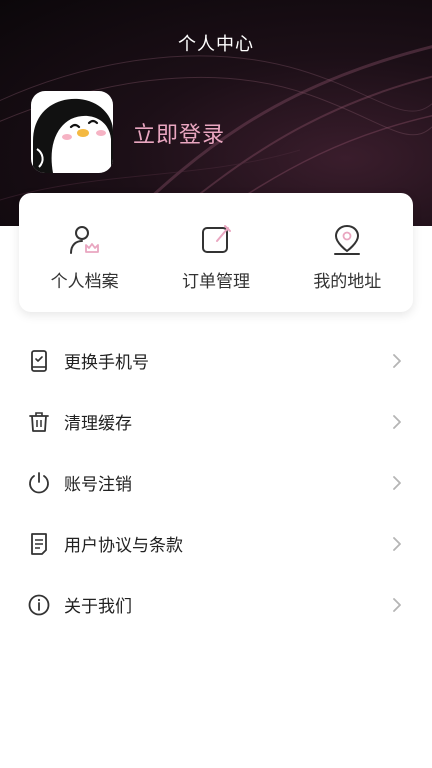  What do you see at coordinates (39, 360) in the screenshot?
I see `phone-icon` at bounding box center [39, 360].